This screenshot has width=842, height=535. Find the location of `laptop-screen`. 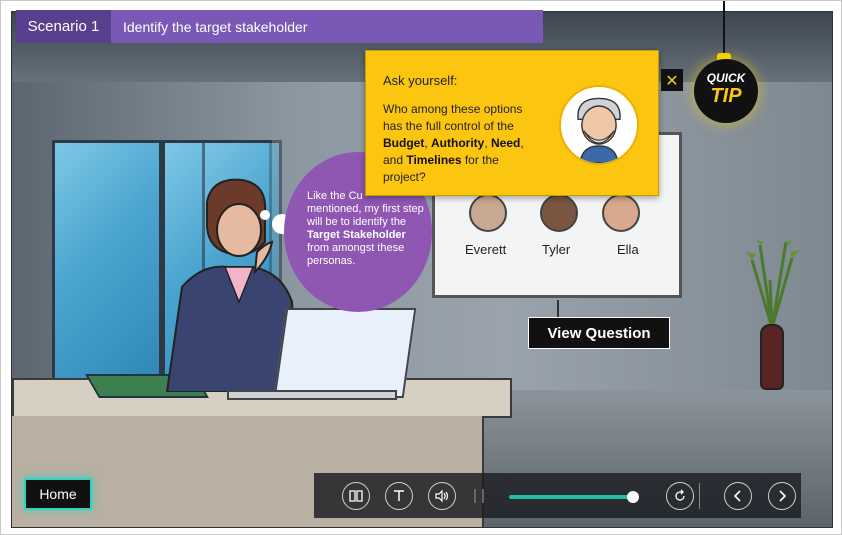

laptop-screen is located at coordinates (345, 353).